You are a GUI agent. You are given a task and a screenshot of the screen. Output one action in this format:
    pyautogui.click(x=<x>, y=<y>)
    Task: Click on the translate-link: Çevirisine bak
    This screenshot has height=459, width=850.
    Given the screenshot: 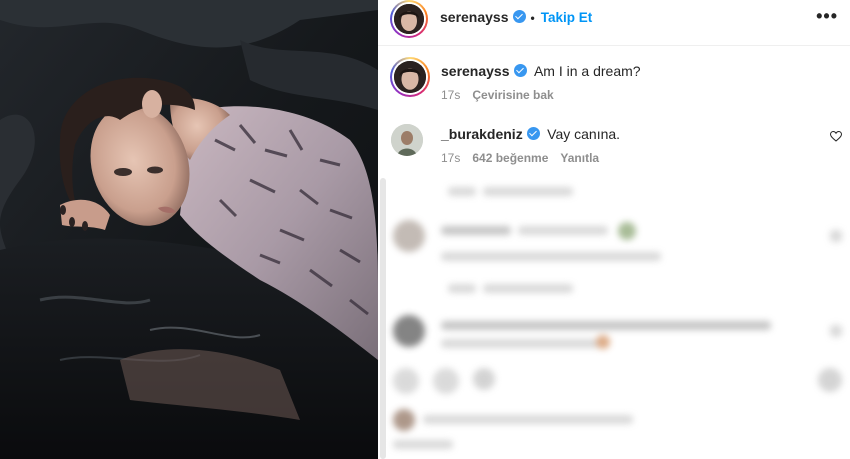 What is the action you would take?
    pyautogui.click(x=512, y=95)
    